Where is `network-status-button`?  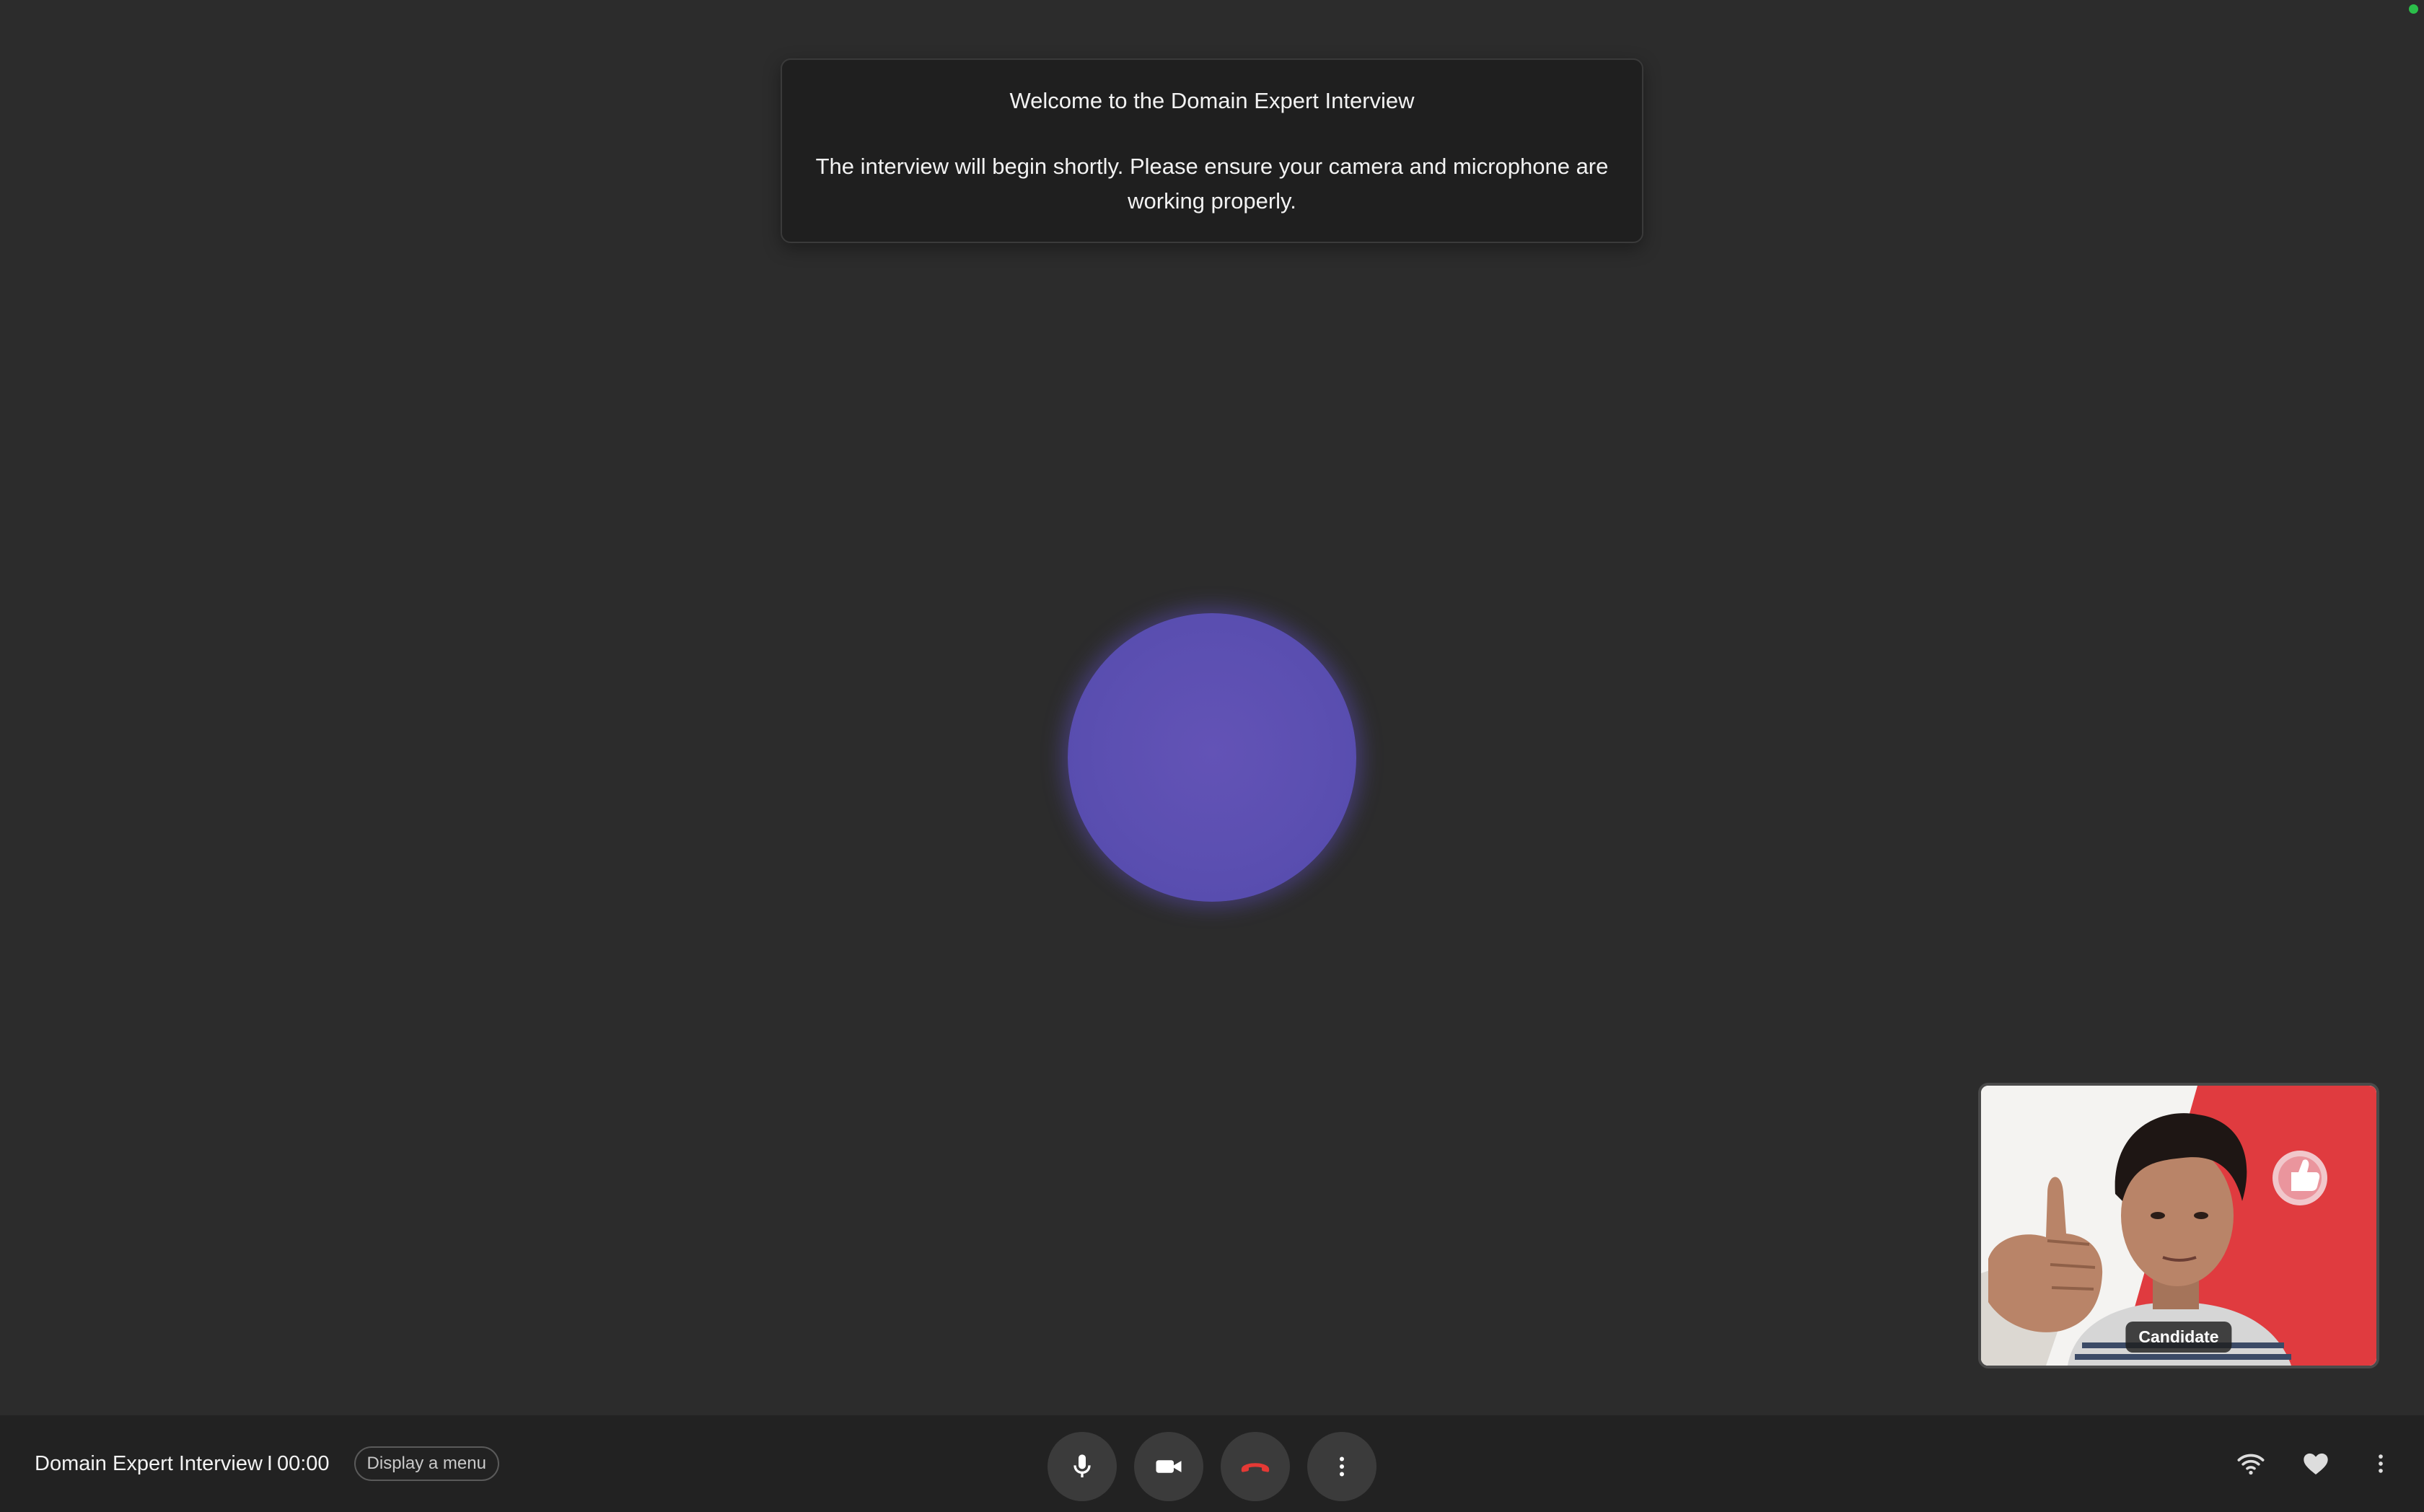 network-status-button is located at coordinates (2250, 1463).